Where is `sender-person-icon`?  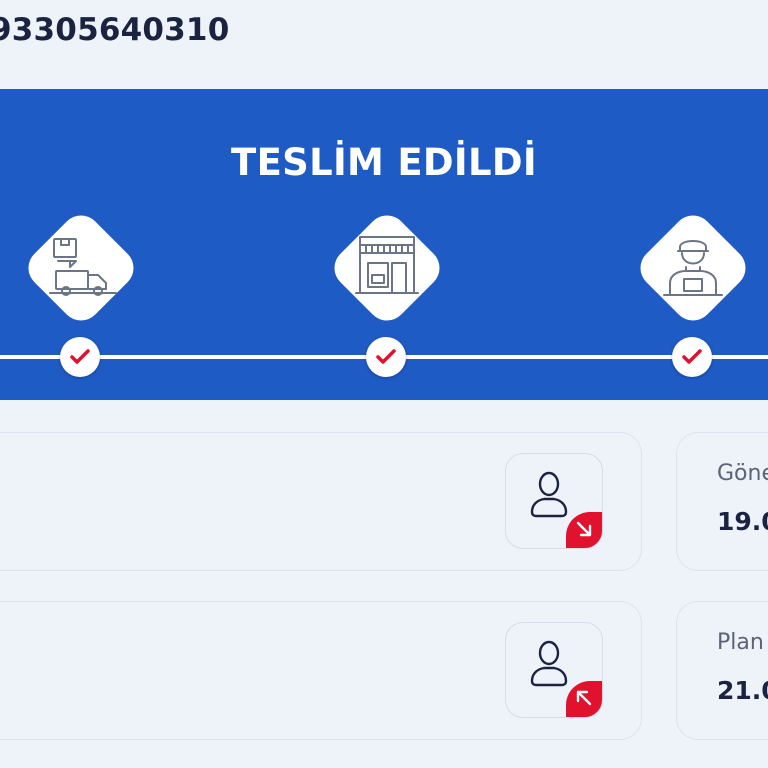
sender-person-icon is located at coordinates (549, 494).